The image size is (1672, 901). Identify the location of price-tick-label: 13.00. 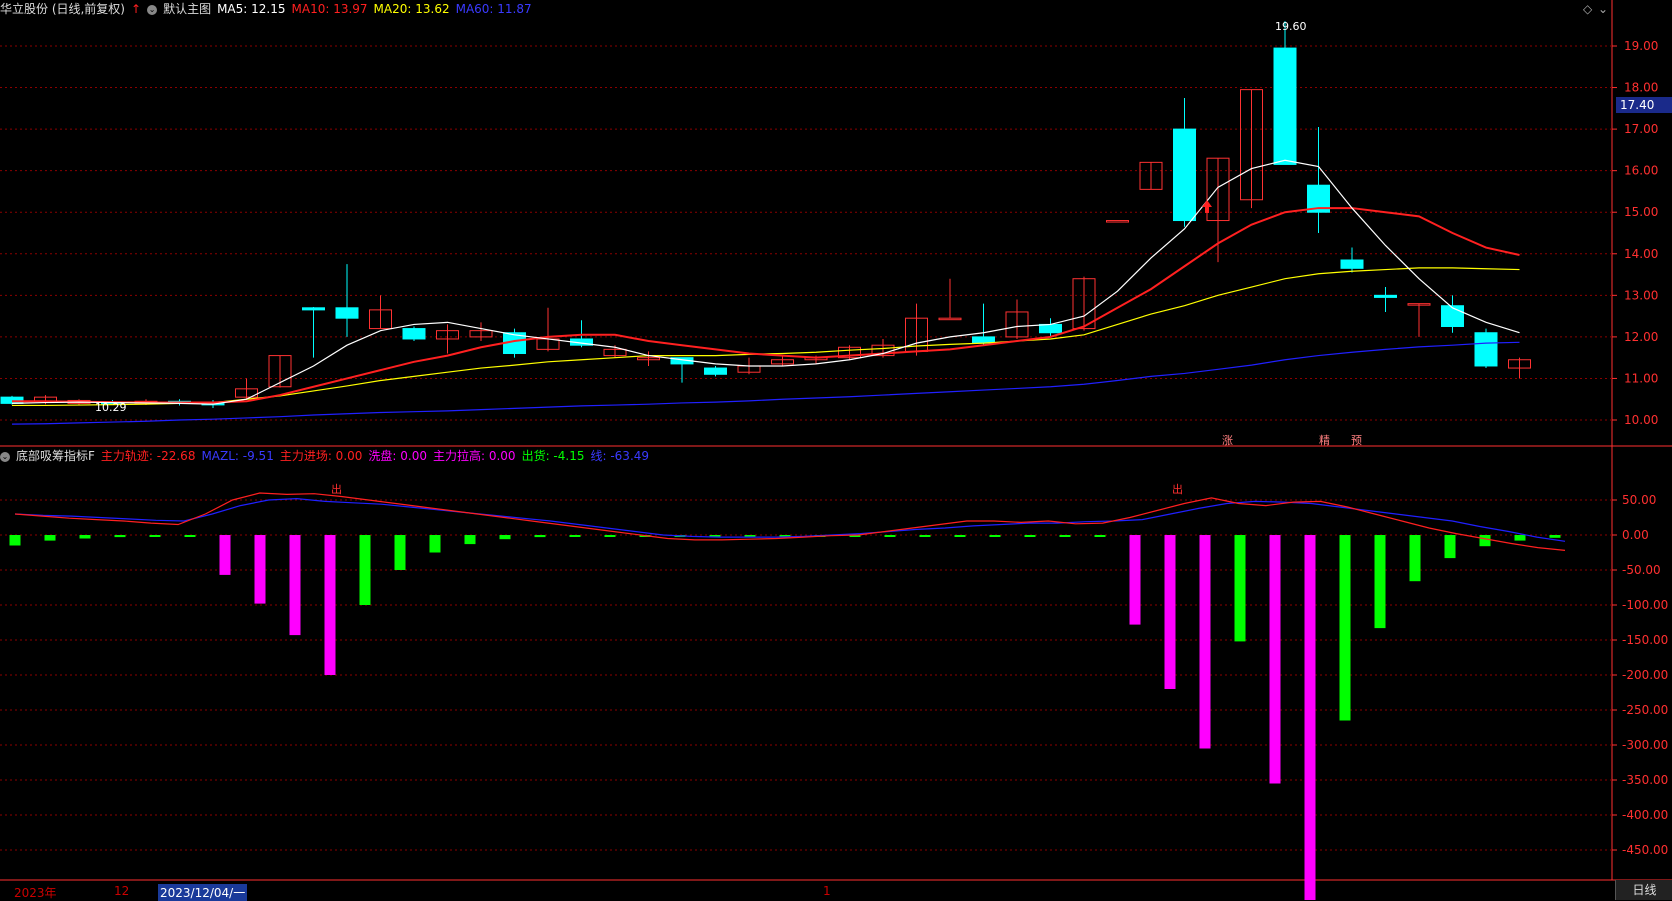
(1641, 295).